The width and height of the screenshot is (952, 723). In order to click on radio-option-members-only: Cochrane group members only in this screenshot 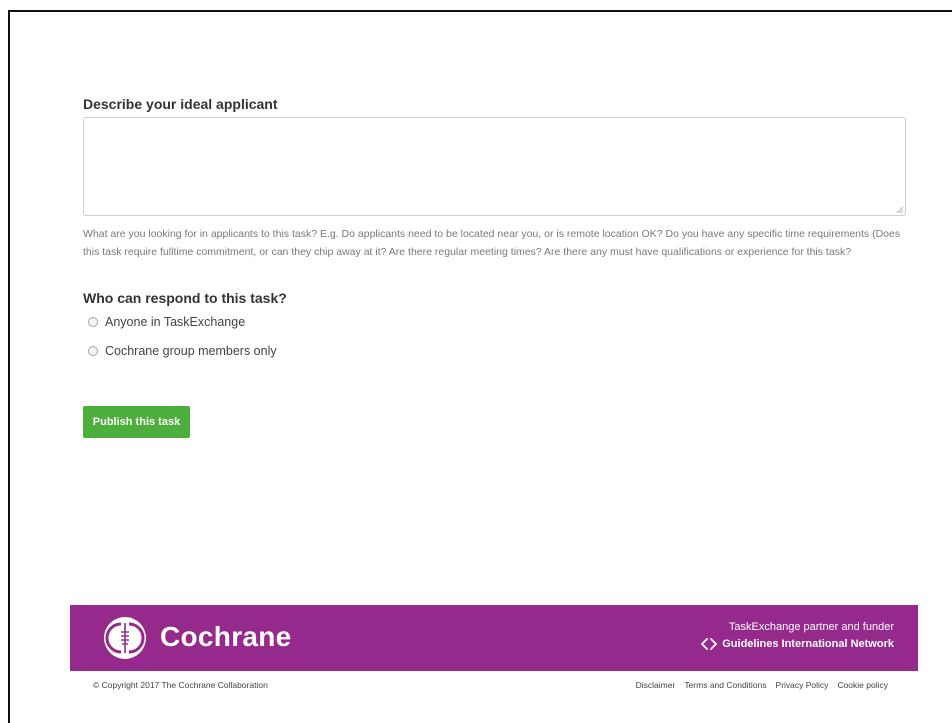, I will do `click(182, 351)`.